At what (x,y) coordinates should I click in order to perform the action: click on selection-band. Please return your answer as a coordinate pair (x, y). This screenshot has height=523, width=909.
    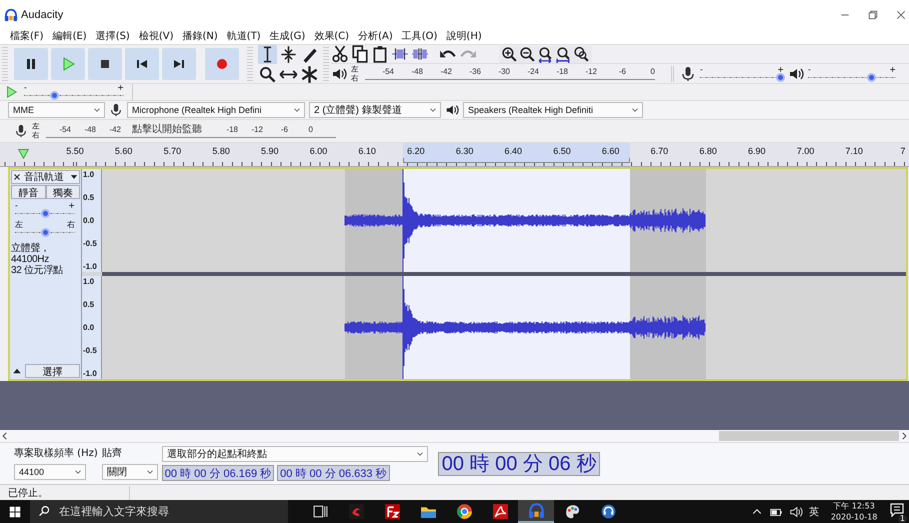
    Looking at the image, I should click on (516, 154).